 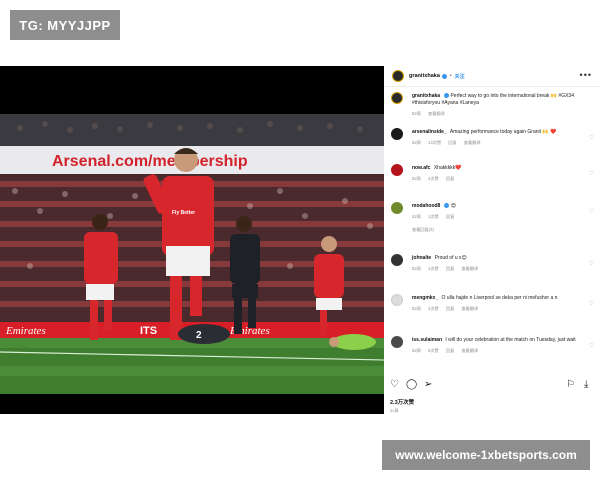 What do you see at coordinates (424, 76) in the screenshot?
I see `post-author-username: granitxhaka` at bounding box center [424, 76].